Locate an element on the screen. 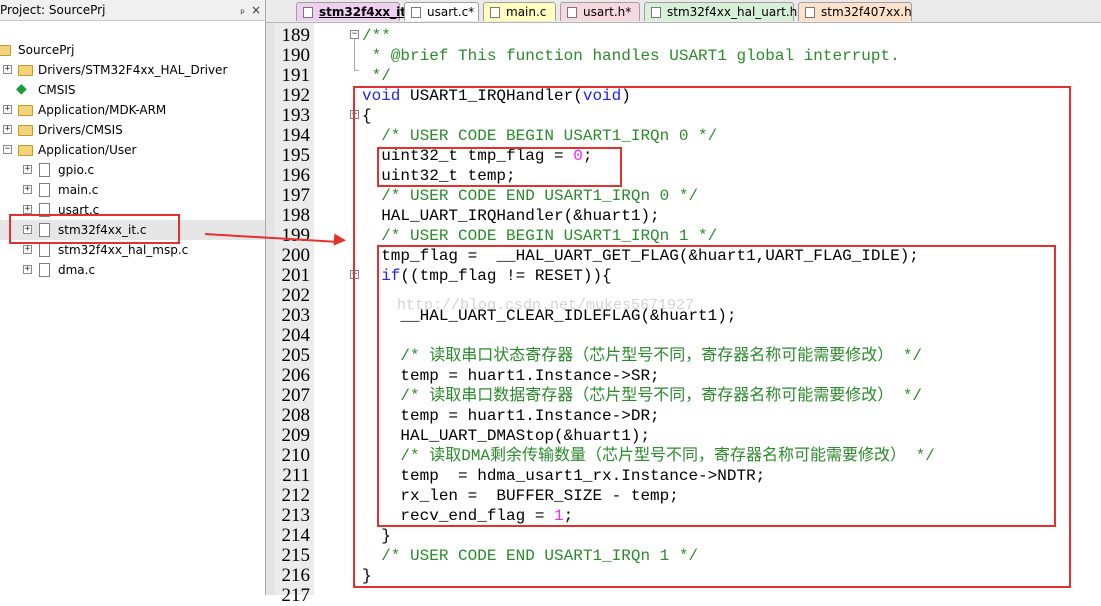  tree-item-main-c: + main.c is located at coordinates (132, 190).